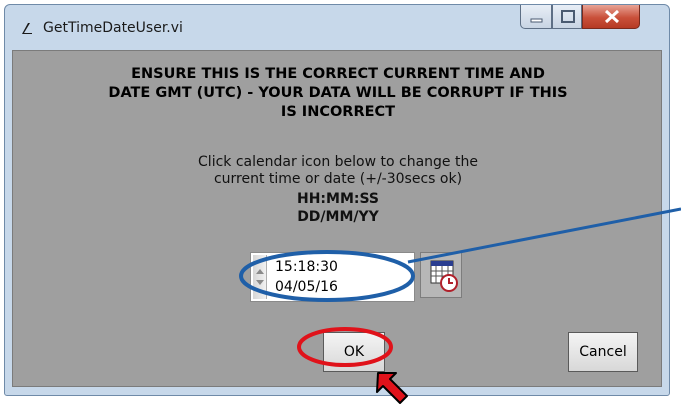 The width and height of the screenshot is (681, 405). I want to click on minimize-icon, so click(536, 20).